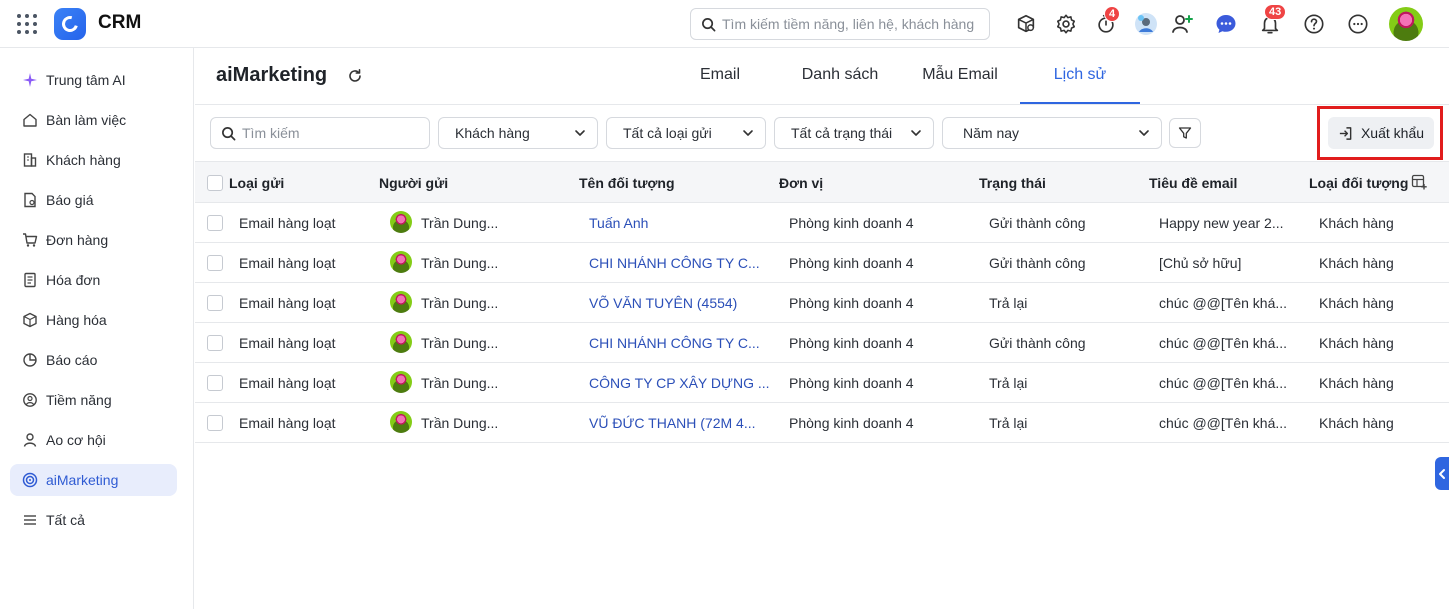 This screenshot has width=1449, height=609. I want to click on sidebar-item-quotes: Báo giá, so click(93, 200).